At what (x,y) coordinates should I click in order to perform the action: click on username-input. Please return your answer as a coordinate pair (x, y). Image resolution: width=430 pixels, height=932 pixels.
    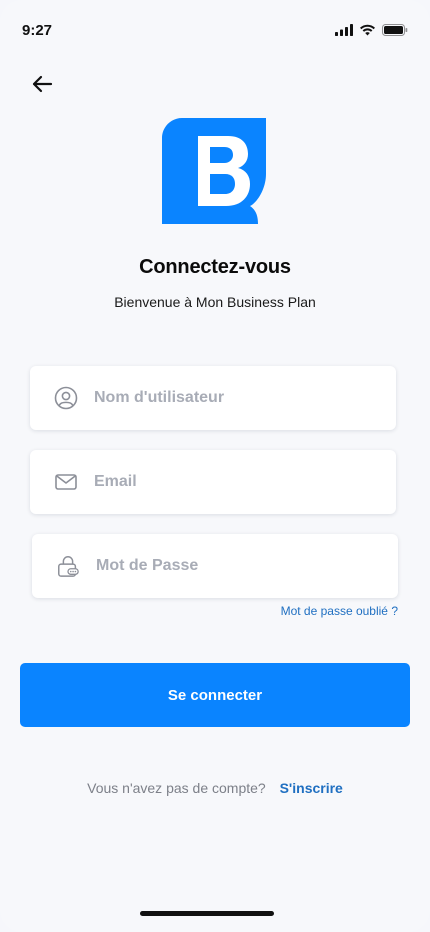
    Looking at the image, I should click on (219, 398).